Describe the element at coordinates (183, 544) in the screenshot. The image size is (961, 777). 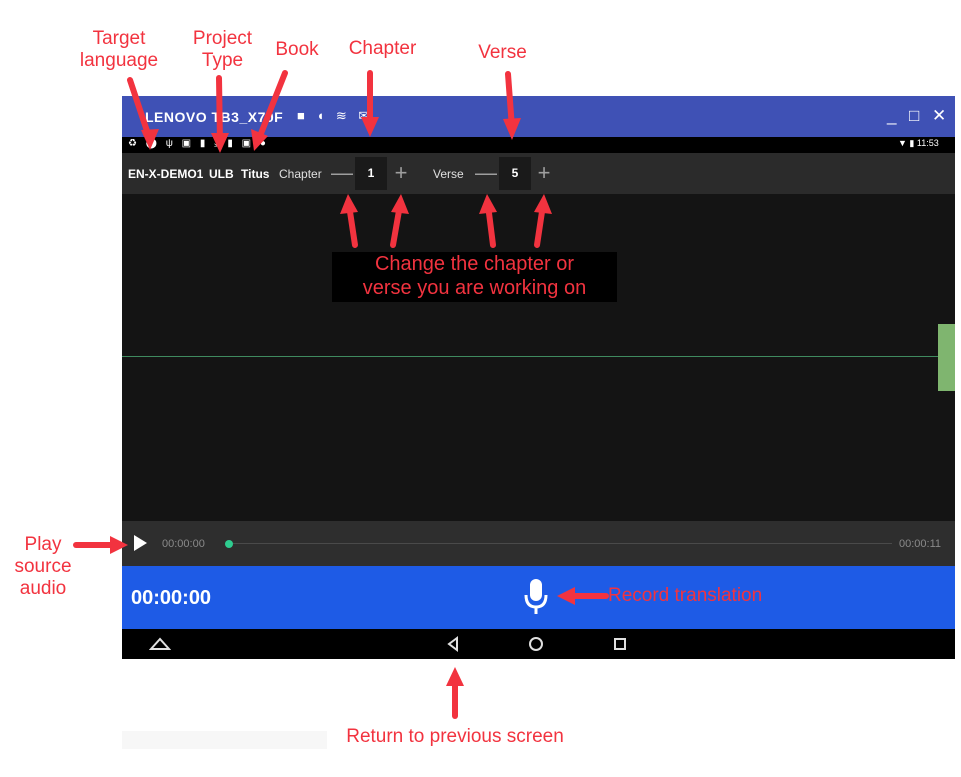
I see `playback-current-time: 00:00:00` at that location.